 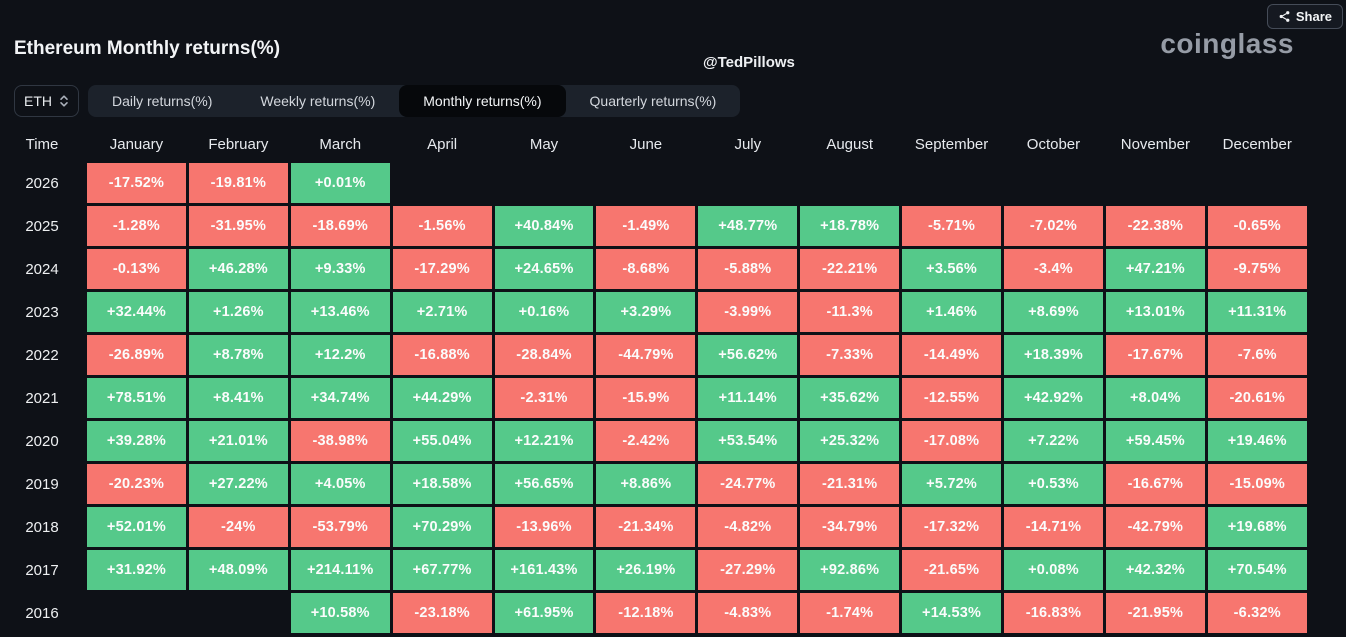 What do you see at coordinates (340, 269) in the screenshot?
I see `return-cell: +9.33%` at bounding box center [340, 269].